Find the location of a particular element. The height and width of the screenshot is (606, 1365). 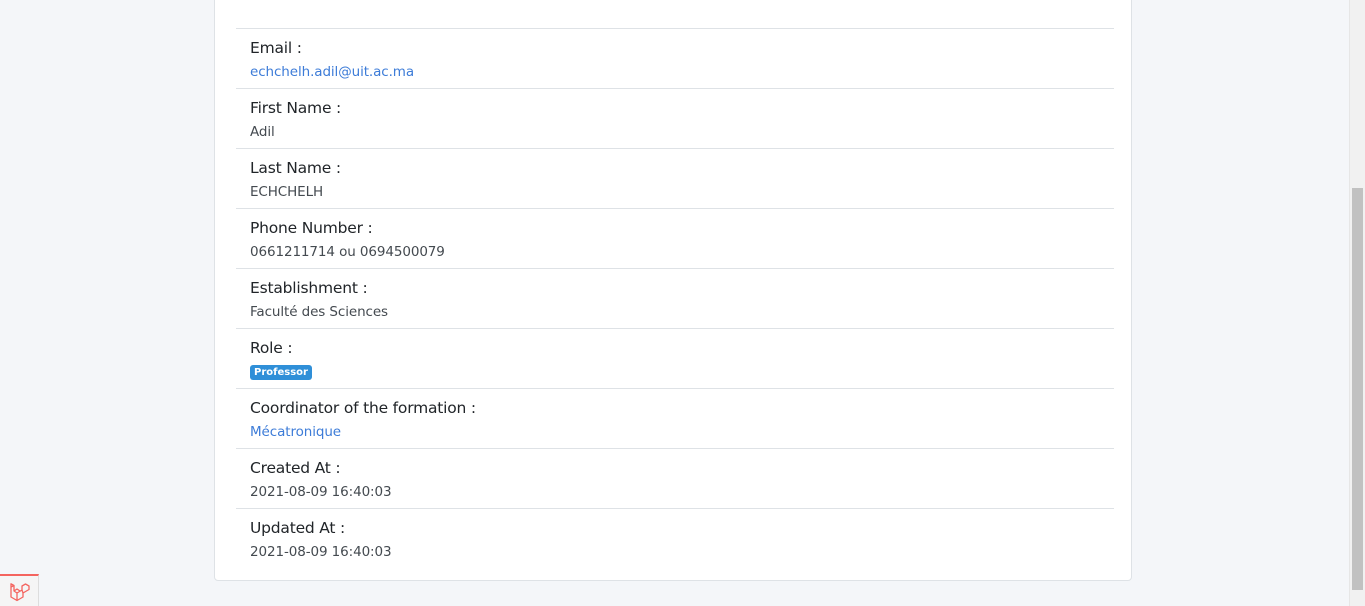

laravel-logo-icon is located at coordinates (20, 592).